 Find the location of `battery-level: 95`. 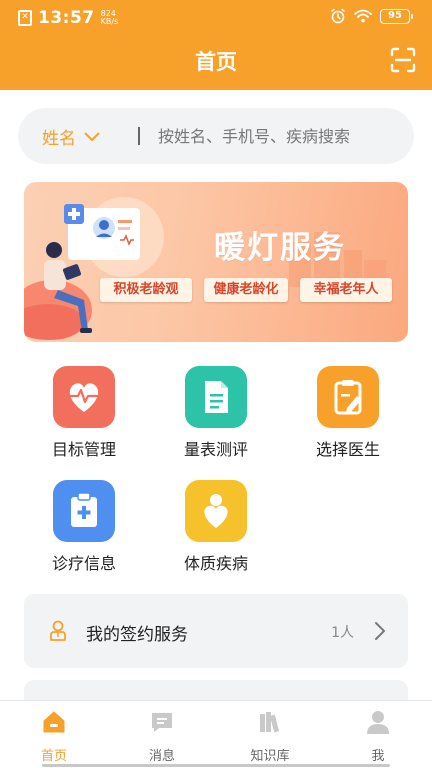

battery-level: 95 is located at coordinates (395, 15).